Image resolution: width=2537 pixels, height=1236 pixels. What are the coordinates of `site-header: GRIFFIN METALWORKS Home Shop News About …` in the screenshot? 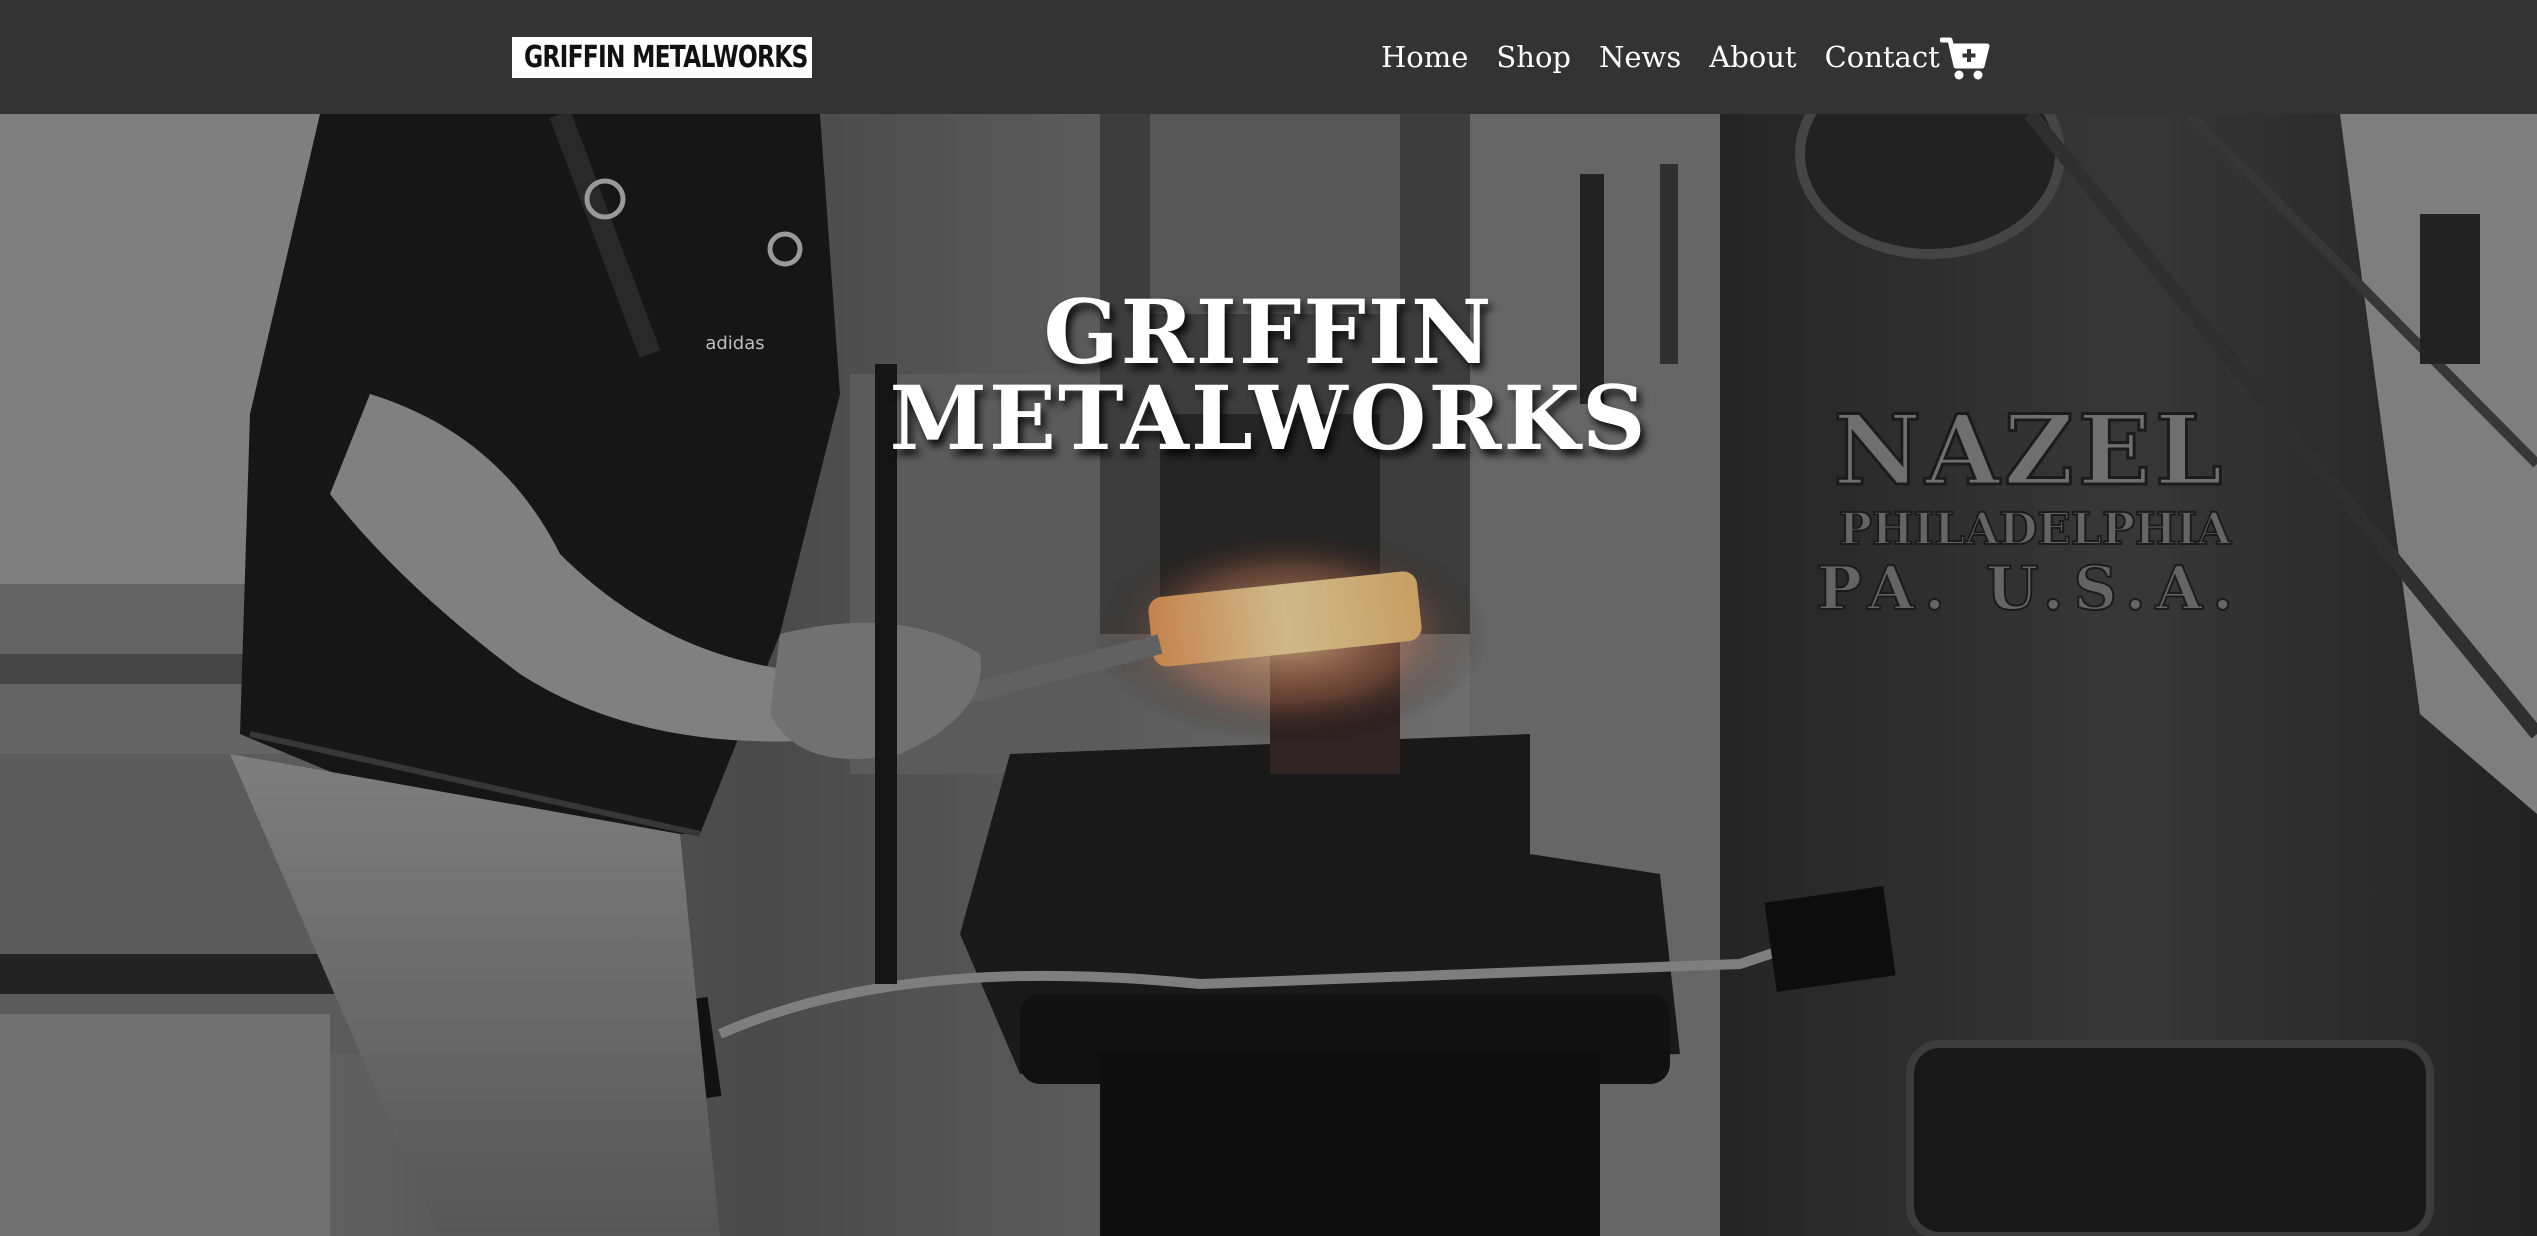 It's located at (1268, 57).